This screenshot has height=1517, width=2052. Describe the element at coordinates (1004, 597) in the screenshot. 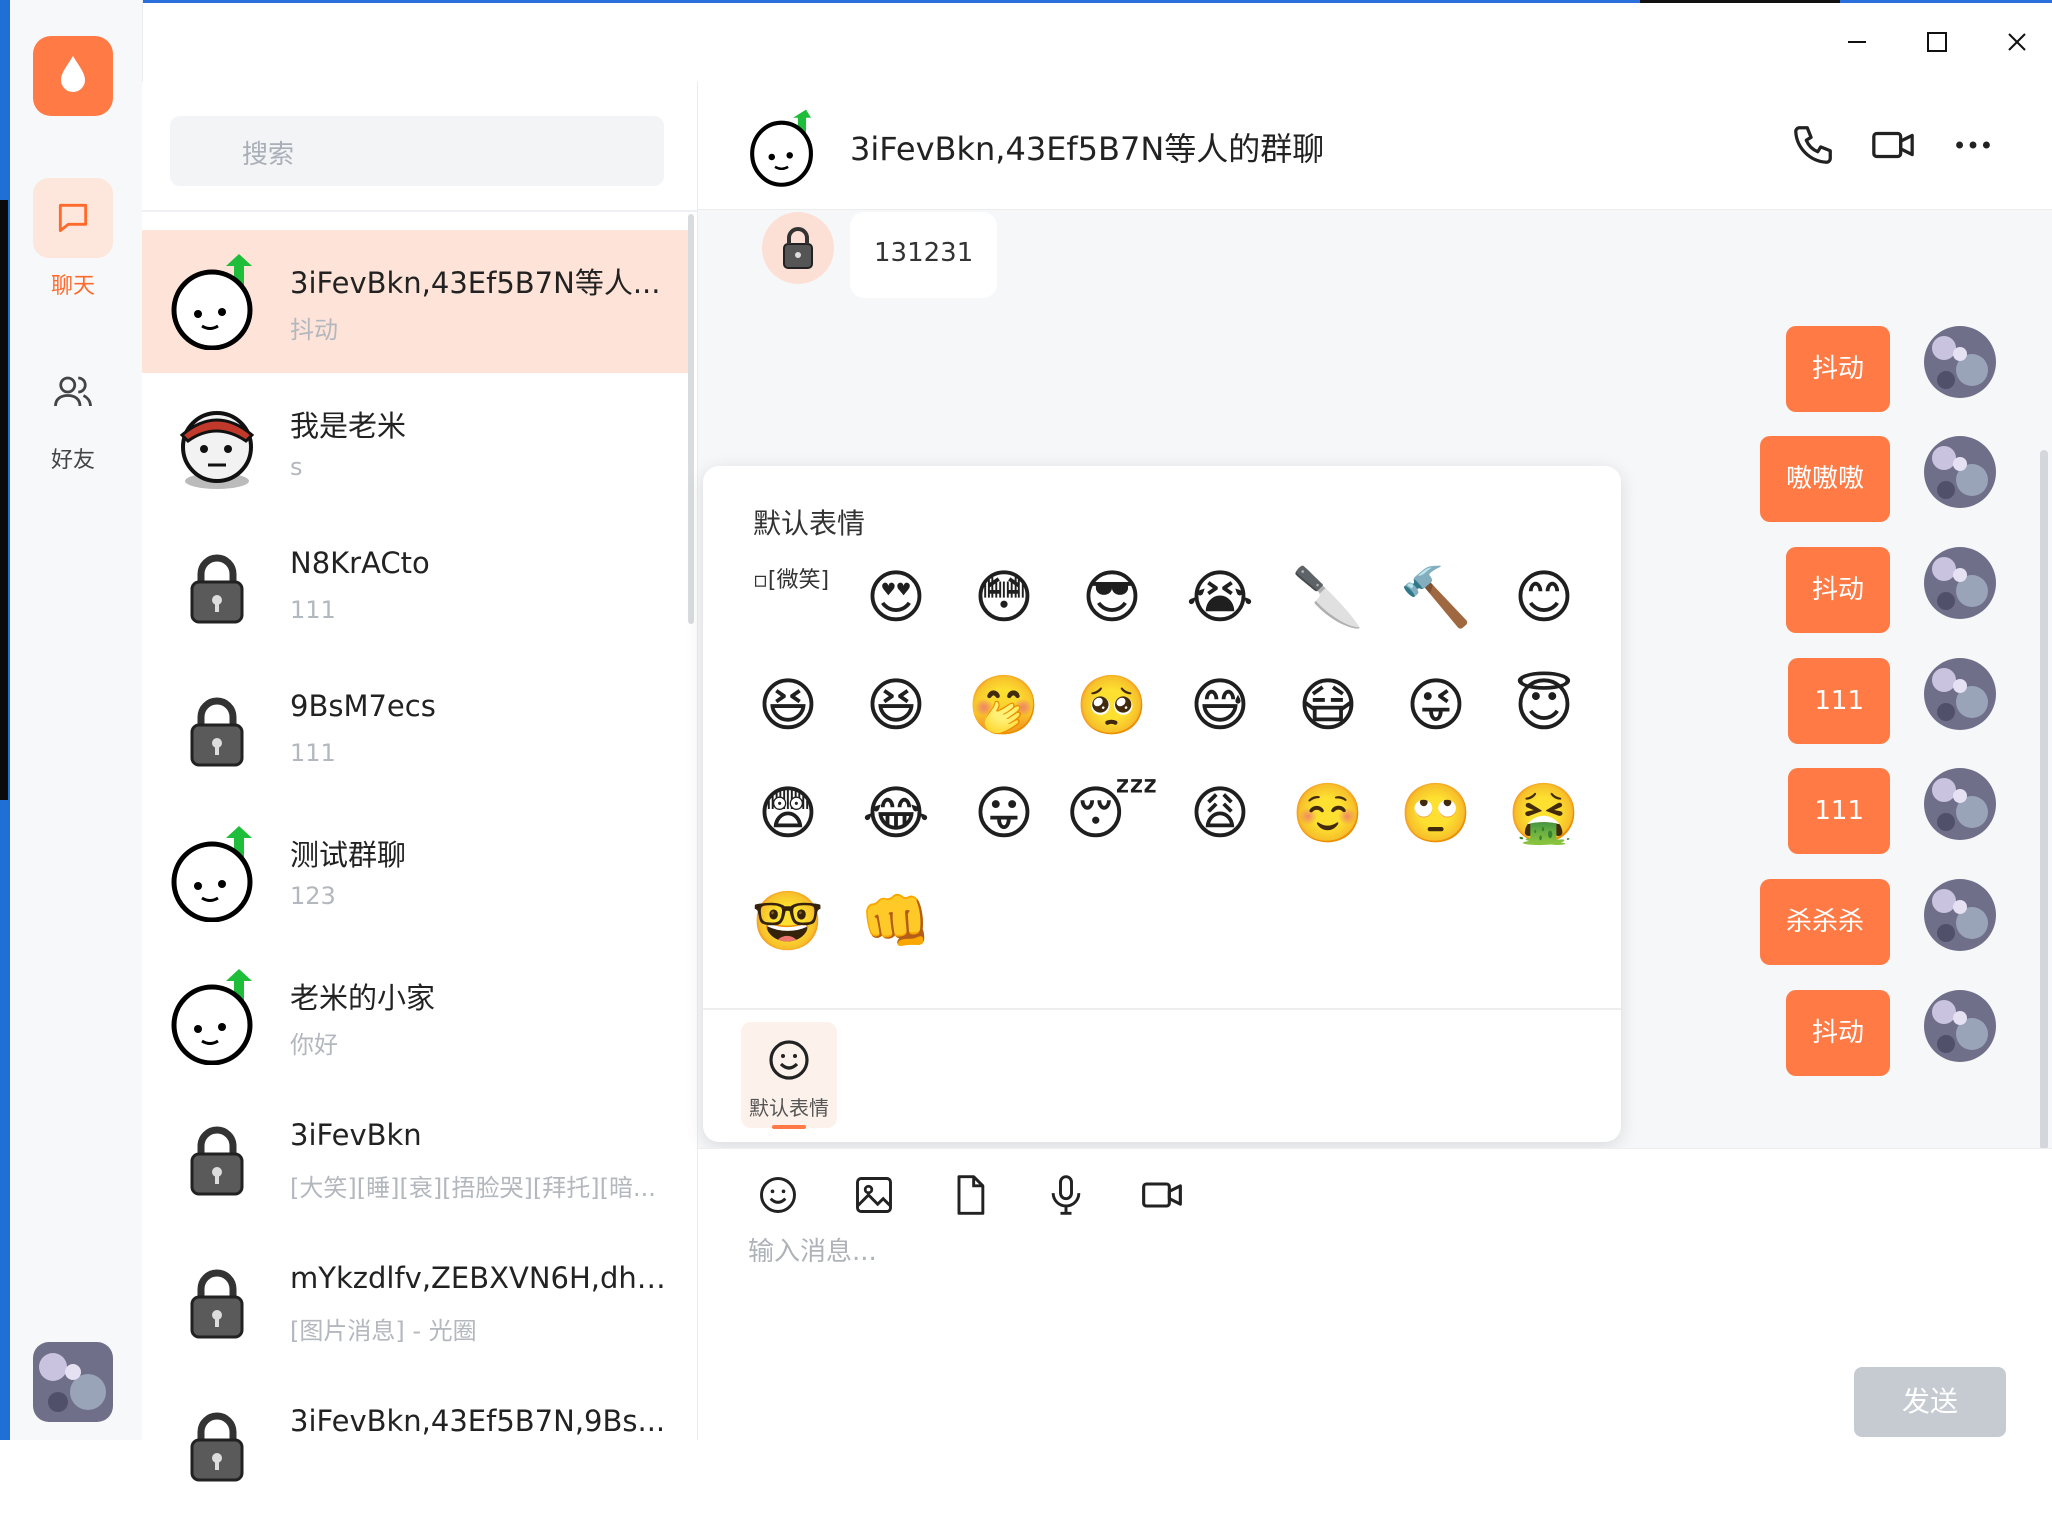

I see `emoji-item: 😳` at that location.